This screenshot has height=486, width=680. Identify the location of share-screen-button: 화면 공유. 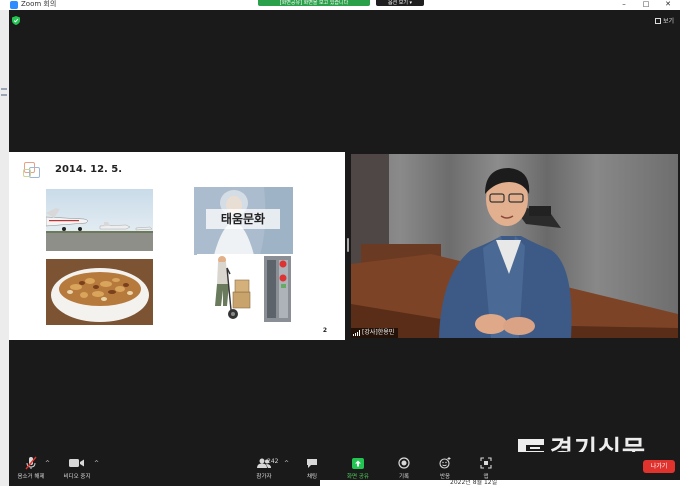
(358, 468).